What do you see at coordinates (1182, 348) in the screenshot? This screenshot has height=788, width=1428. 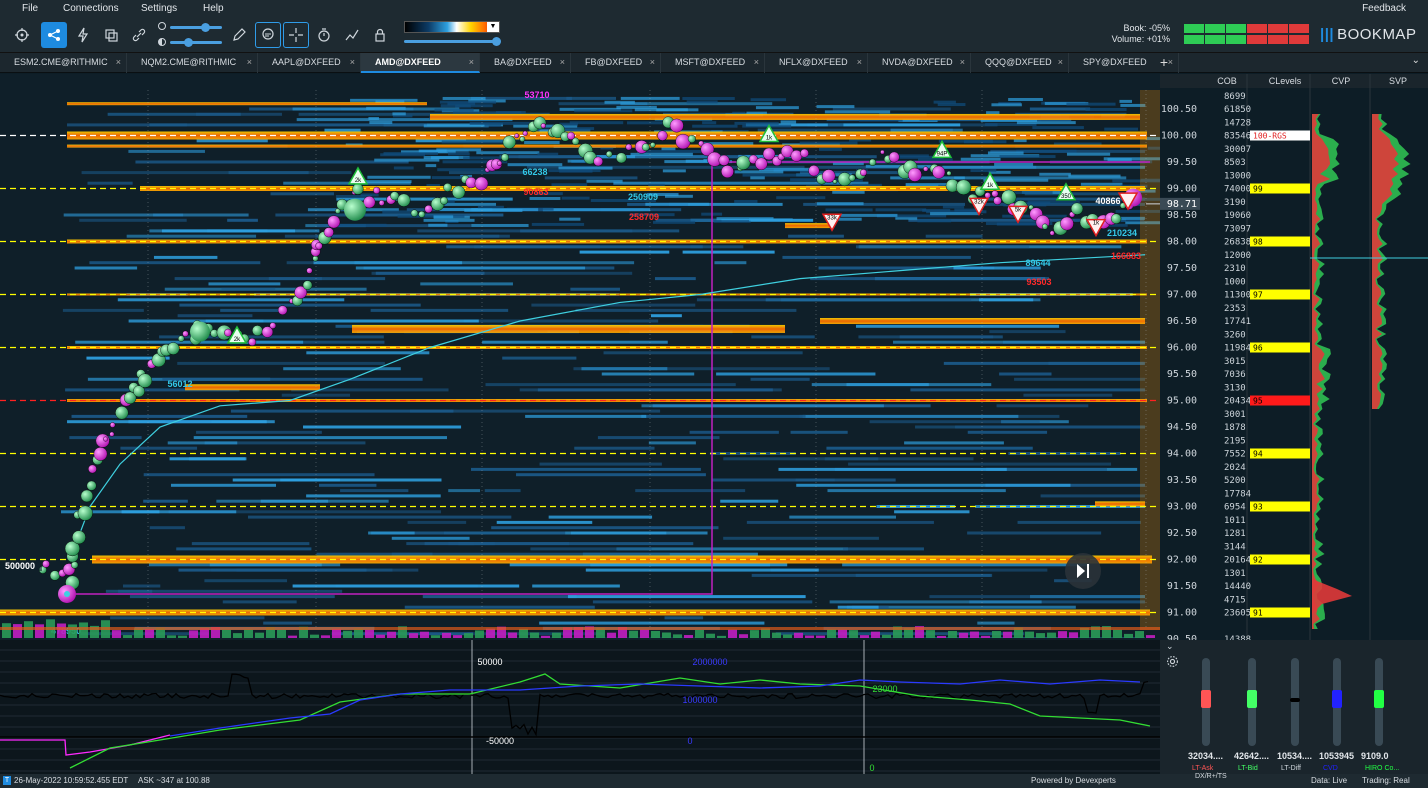 I see `price-label: 96.00` at bounding box center [1182, 348].